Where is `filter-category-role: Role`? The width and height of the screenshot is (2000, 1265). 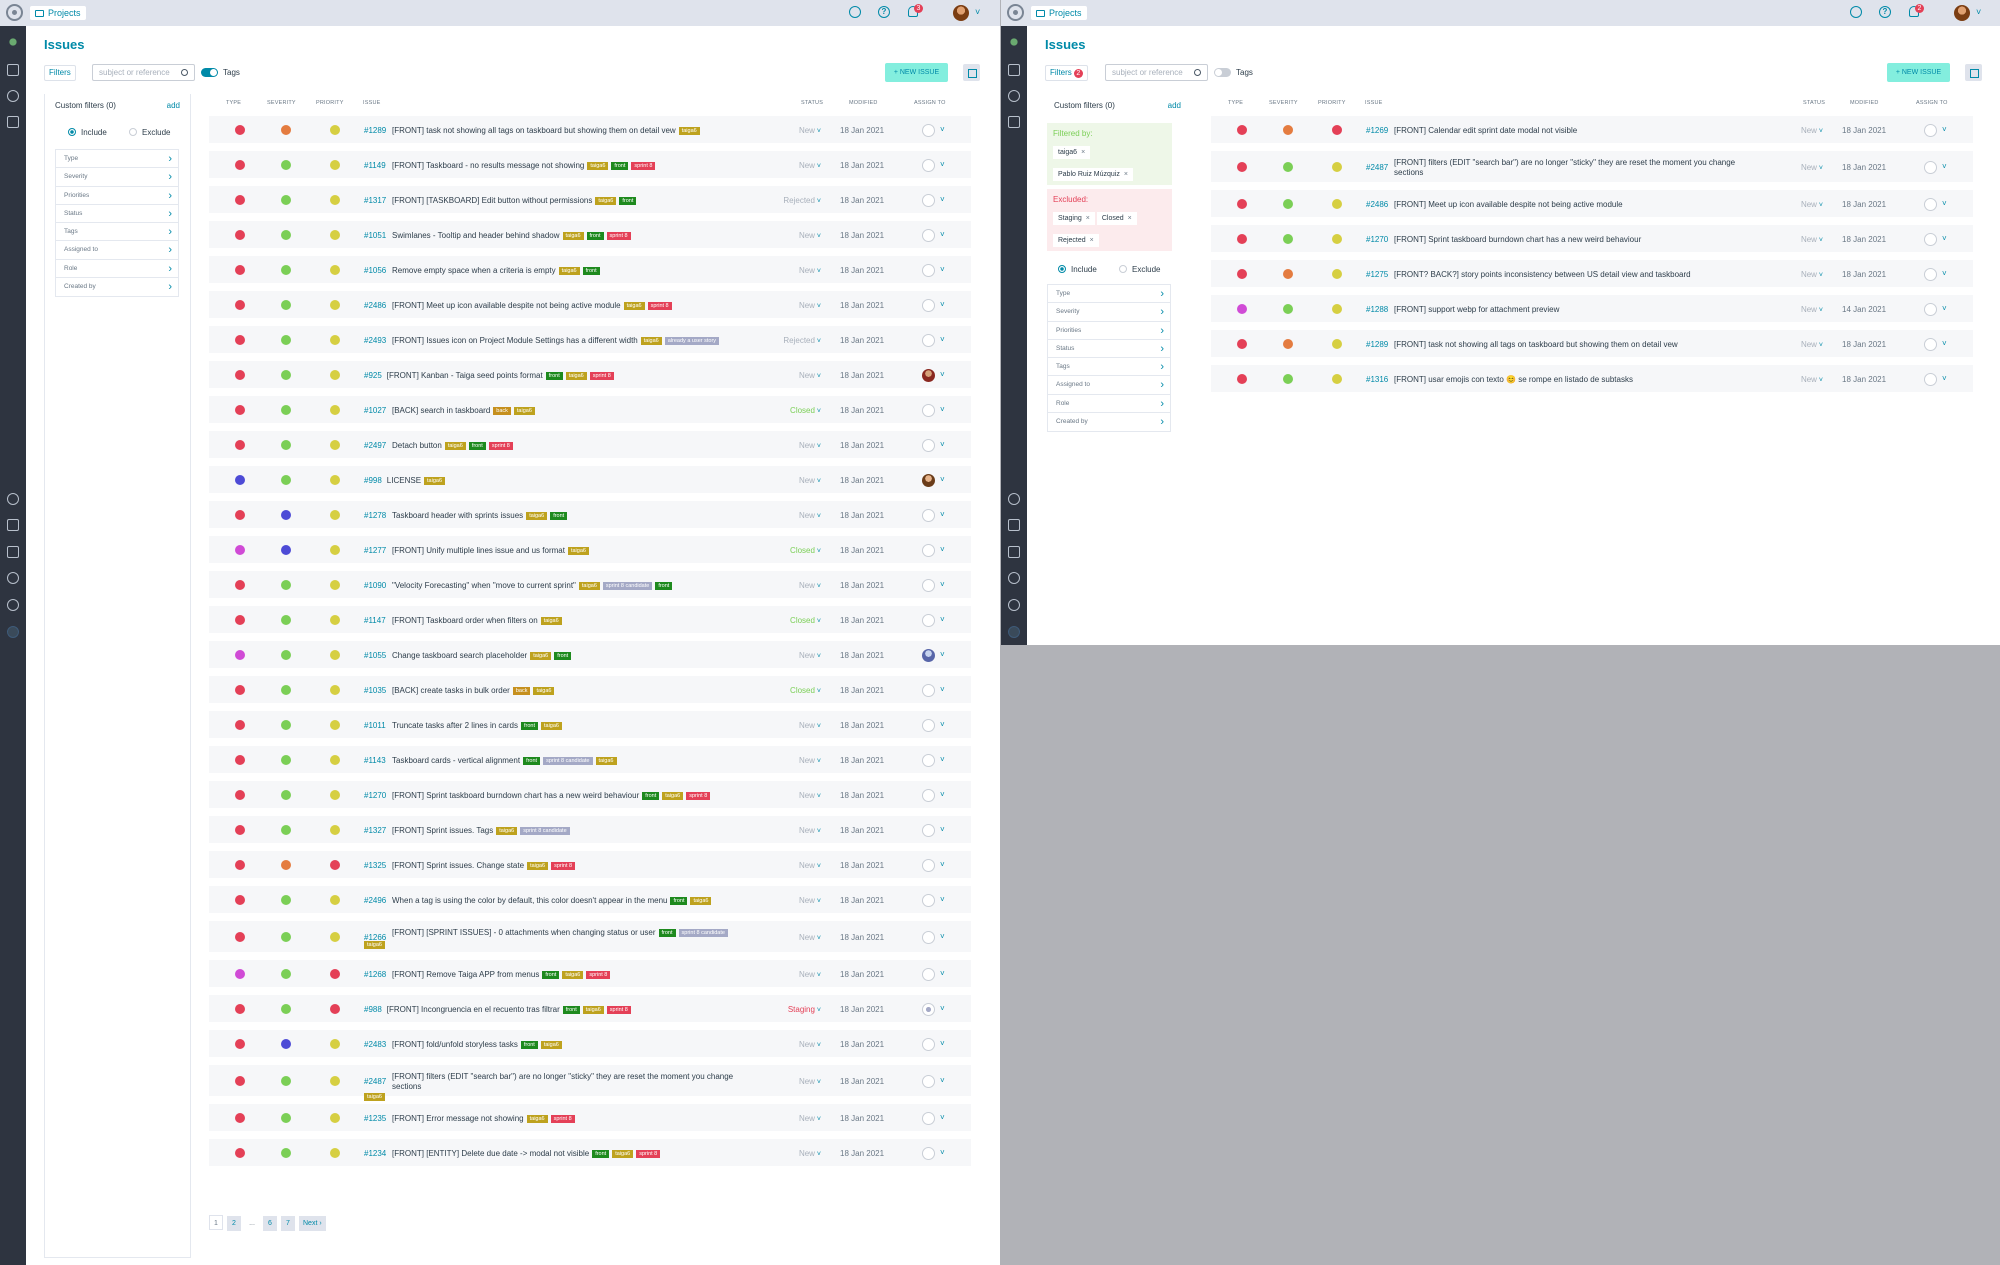 filter-category-role: Role is located at coordinates (1109, 404).